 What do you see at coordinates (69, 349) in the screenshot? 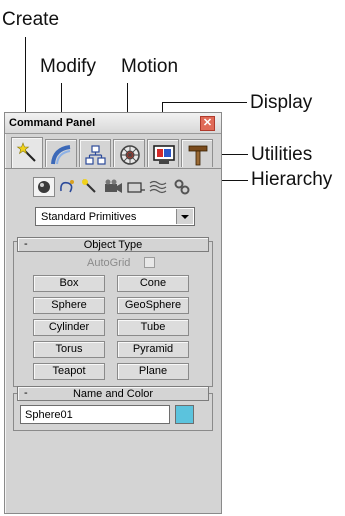
I see `torus-button: Torus` at bounding box center [69, 349].